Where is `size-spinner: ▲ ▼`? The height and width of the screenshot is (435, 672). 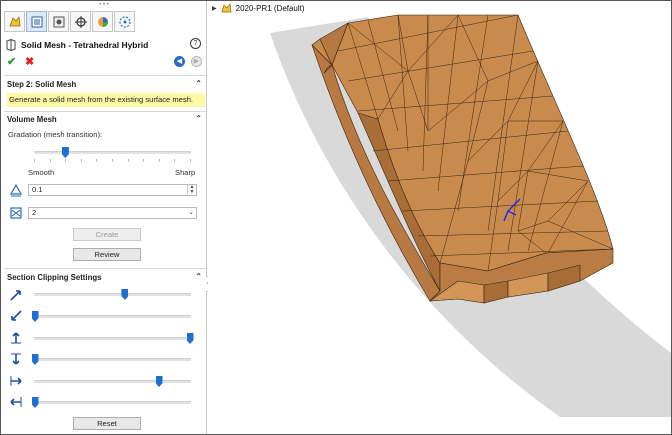
size-spinner: ▲ ▼ is located at coordinates (191, 190).